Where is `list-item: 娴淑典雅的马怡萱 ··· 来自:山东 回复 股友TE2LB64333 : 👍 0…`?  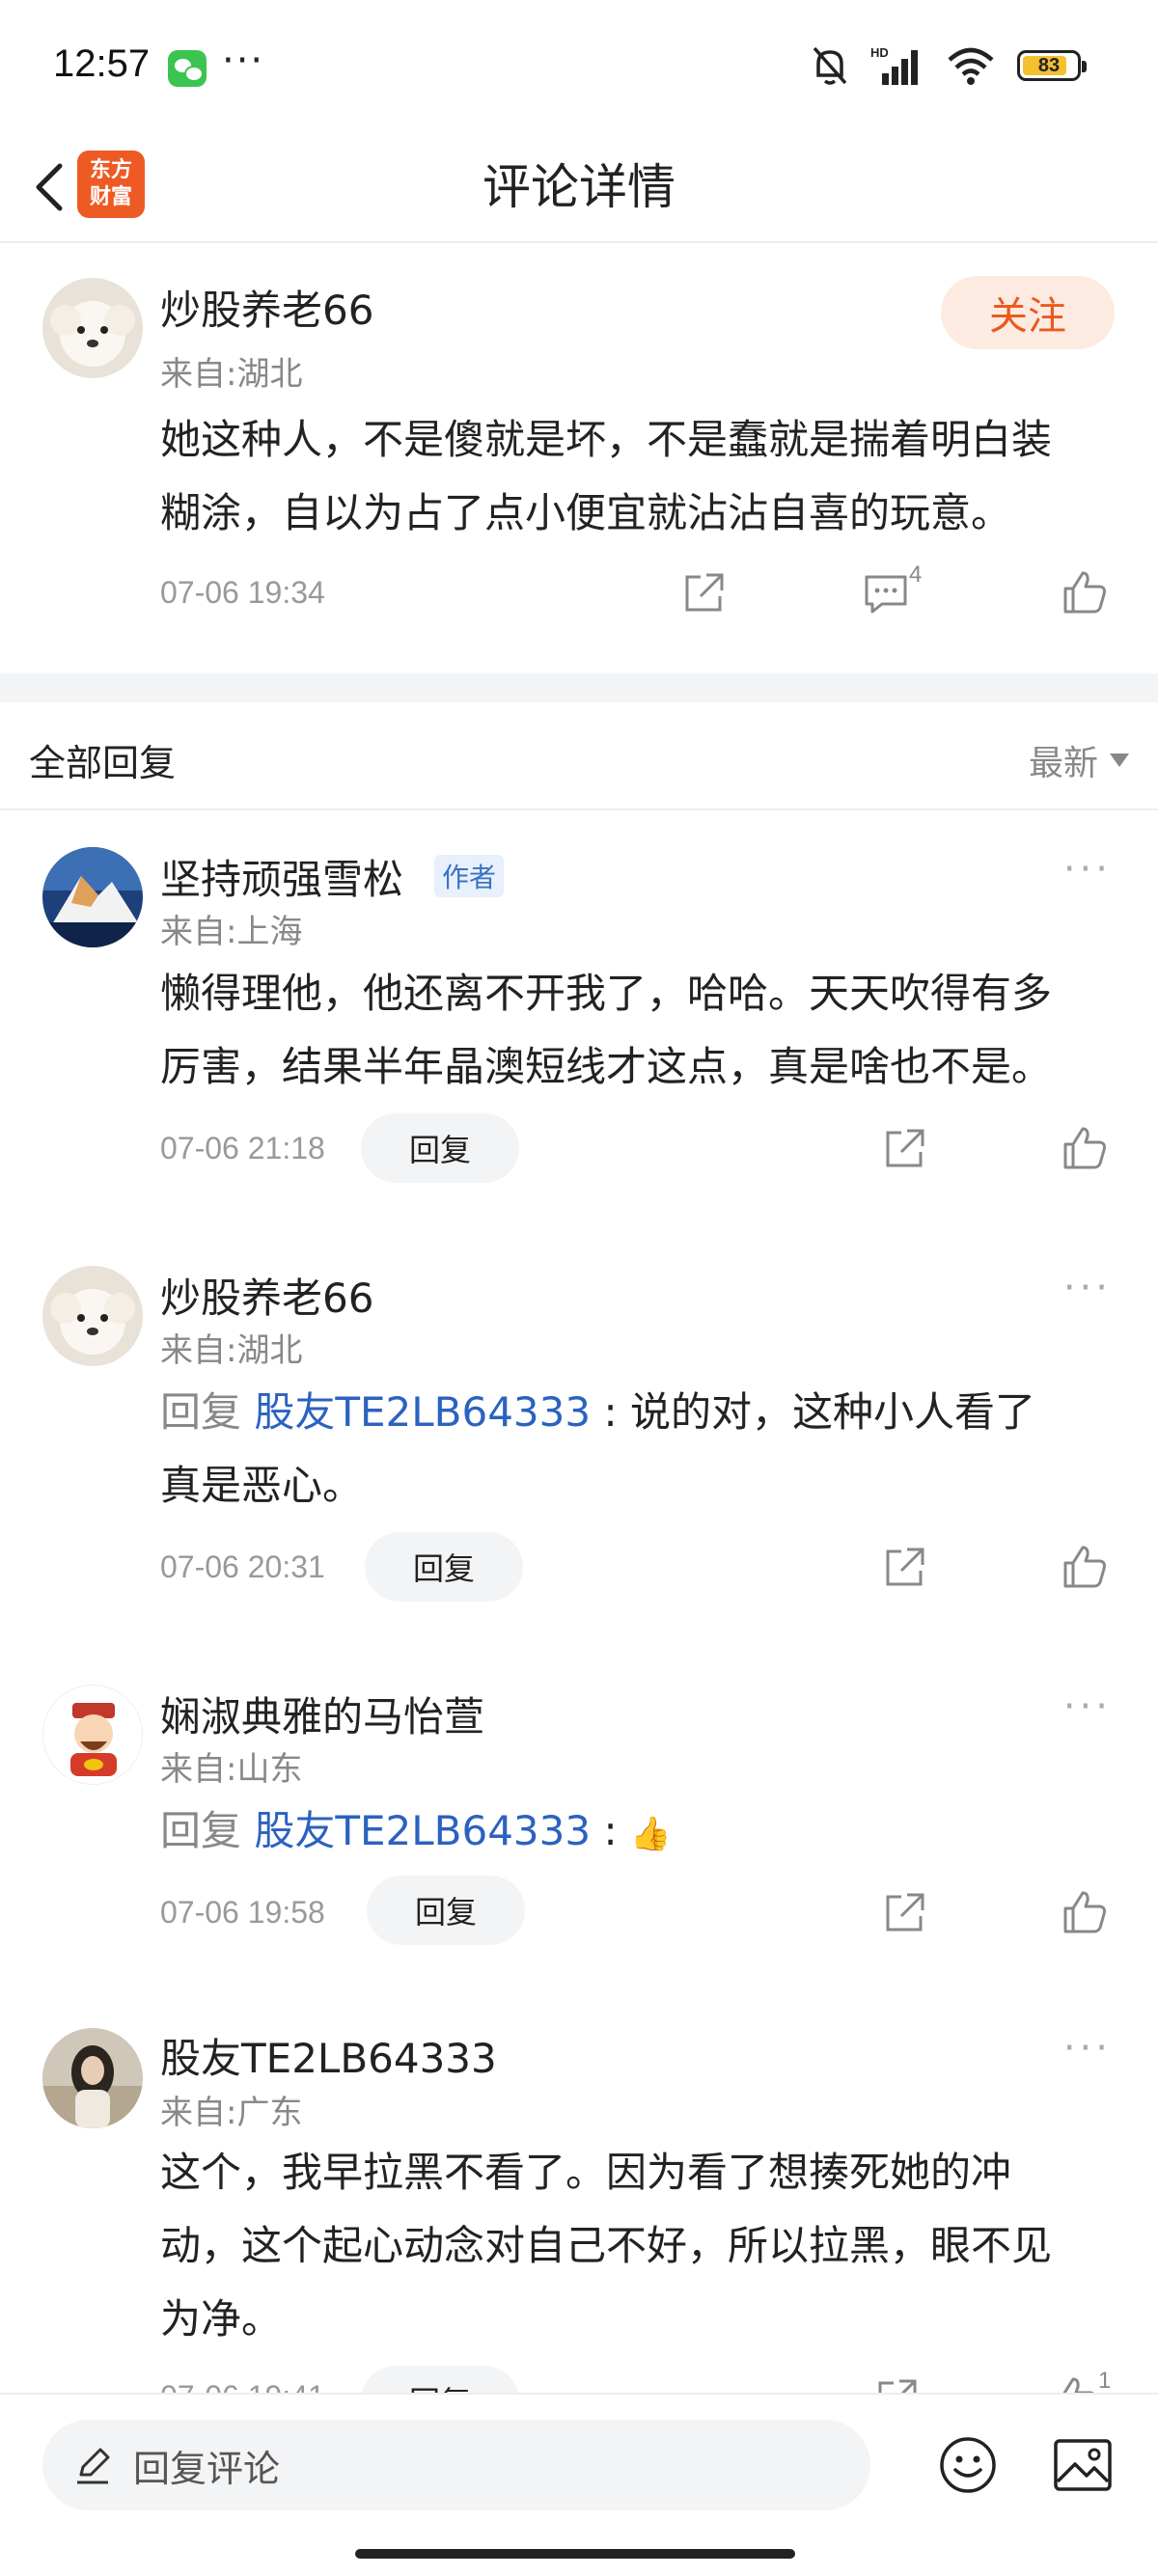
list-item: 娴淑典雅的马怡萱 ··· 来自:山东 回复 股友TE2LB64333 : 👍 0… is located at coordinates (579, 1822).